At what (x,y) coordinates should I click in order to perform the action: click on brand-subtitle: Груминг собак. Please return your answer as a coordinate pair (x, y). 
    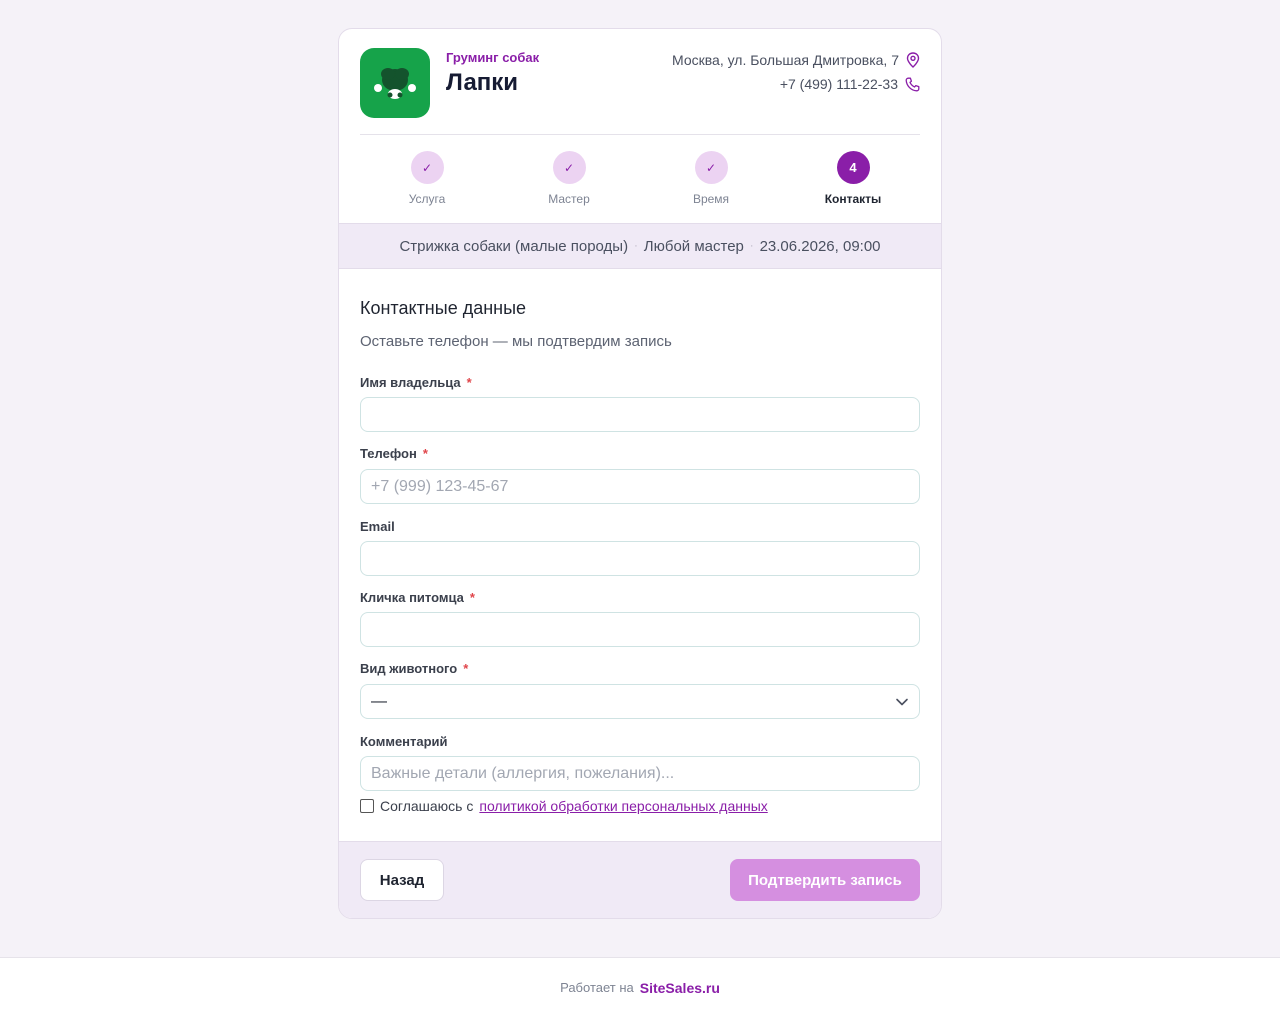
    Looking at the image, I should click on (493, 57).